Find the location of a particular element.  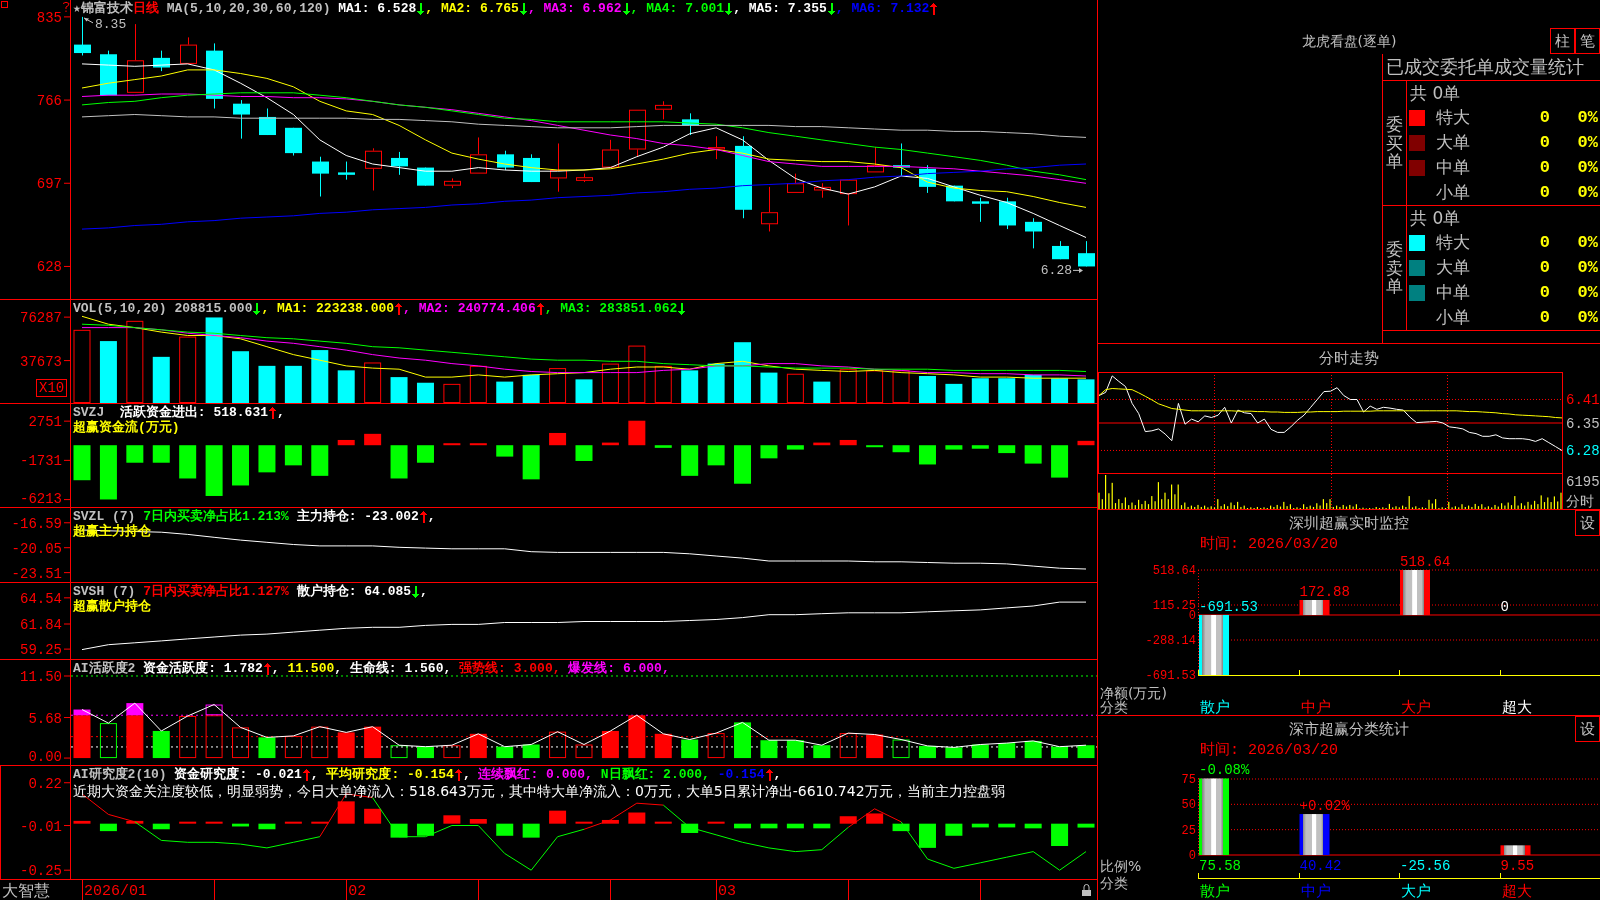

order-size-label: 小单 is located at coordinates (1453, 192).